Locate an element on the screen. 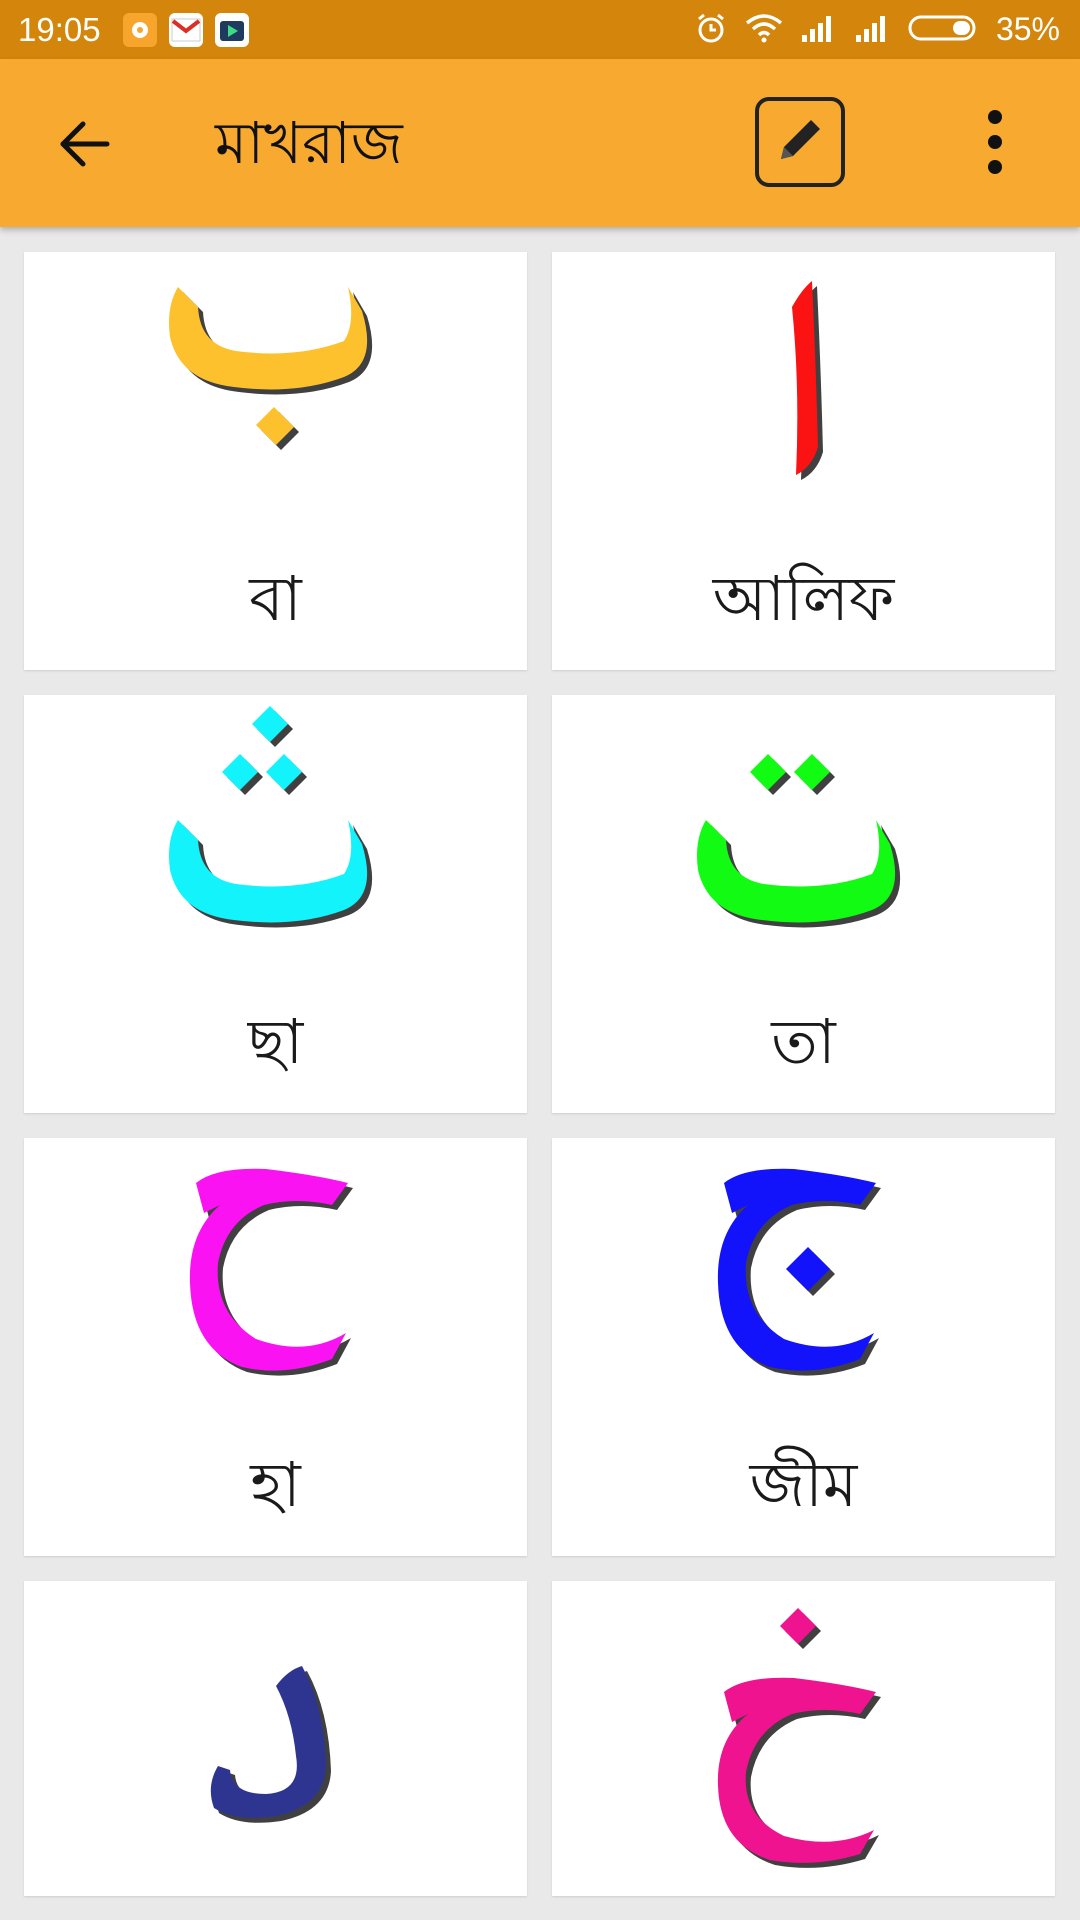 The width and height of the screenshot is (1080, 1920). letter-name: বা is located at coordinates (275, 598).